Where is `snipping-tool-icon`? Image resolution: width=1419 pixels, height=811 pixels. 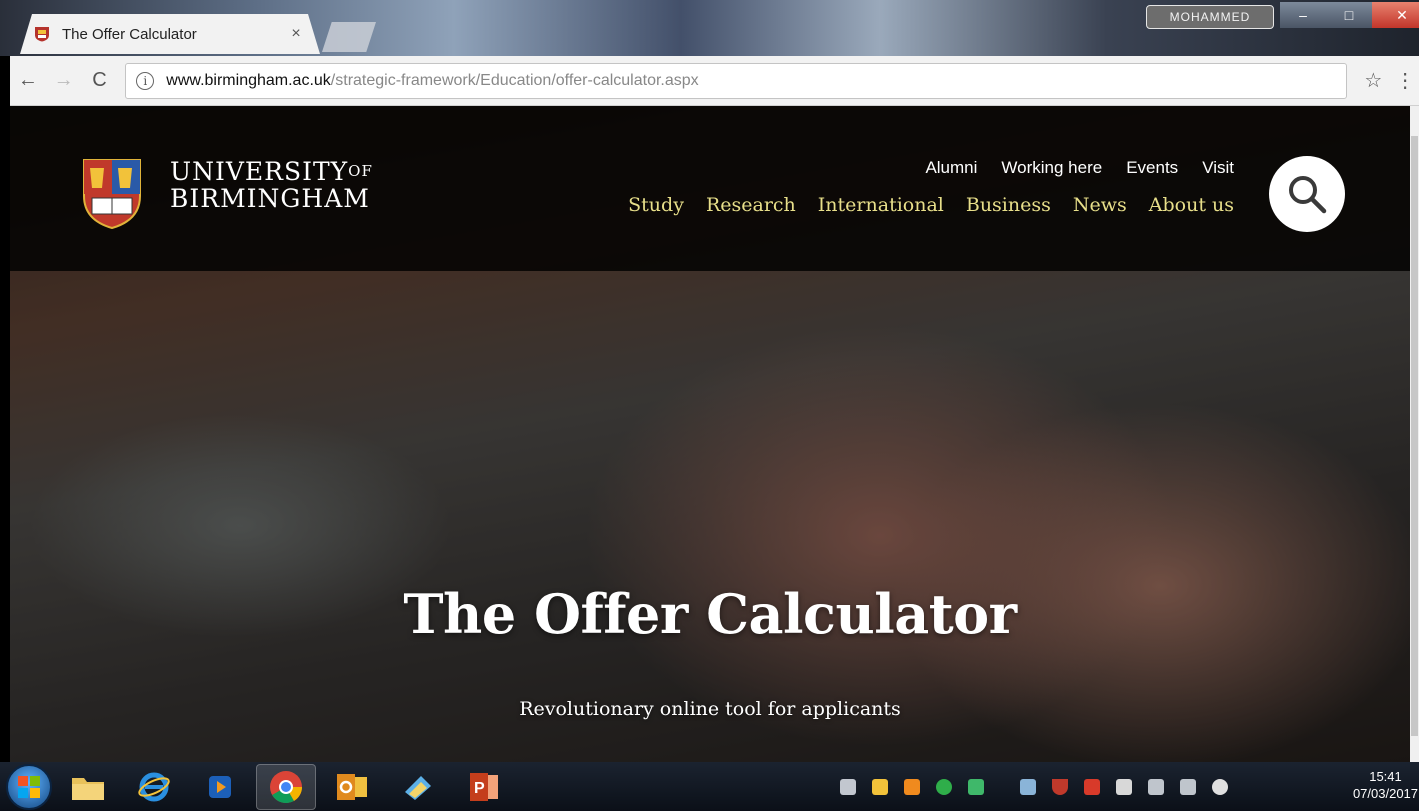 snipping-tool-icon is located at coordinates (418, 787).